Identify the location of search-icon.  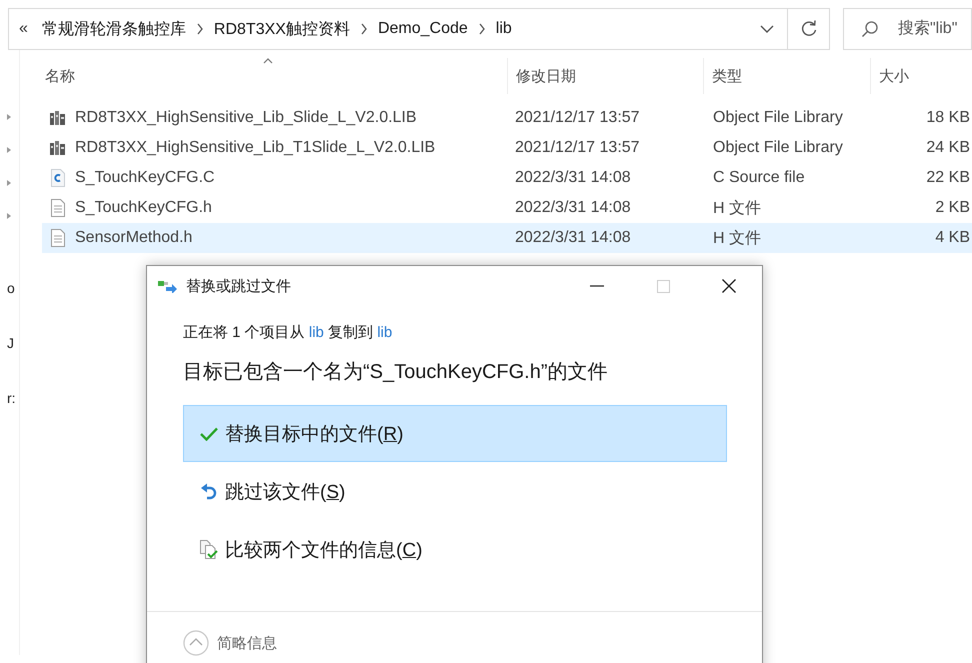
(870, 29).